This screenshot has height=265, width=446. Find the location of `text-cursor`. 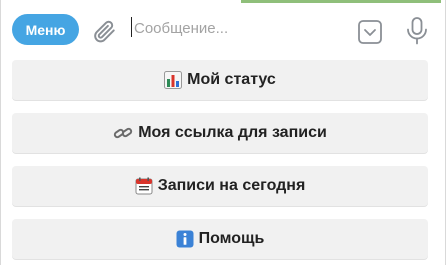

text-cursor is located at coordinates (131, 27).